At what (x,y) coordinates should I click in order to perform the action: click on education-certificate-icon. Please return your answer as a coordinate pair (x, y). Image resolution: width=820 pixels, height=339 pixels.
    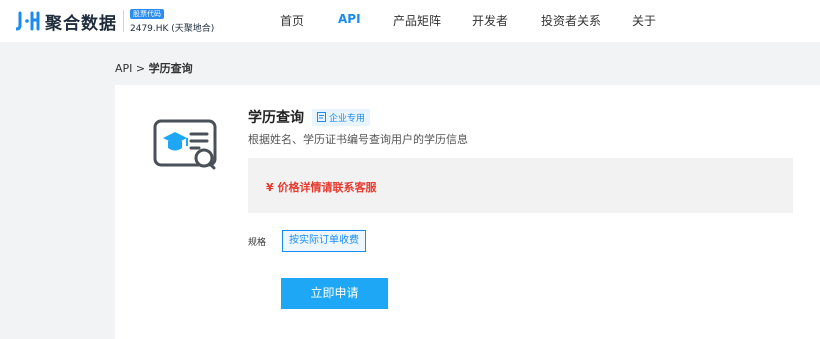
    Looking at the image, I should click on (185, 144).